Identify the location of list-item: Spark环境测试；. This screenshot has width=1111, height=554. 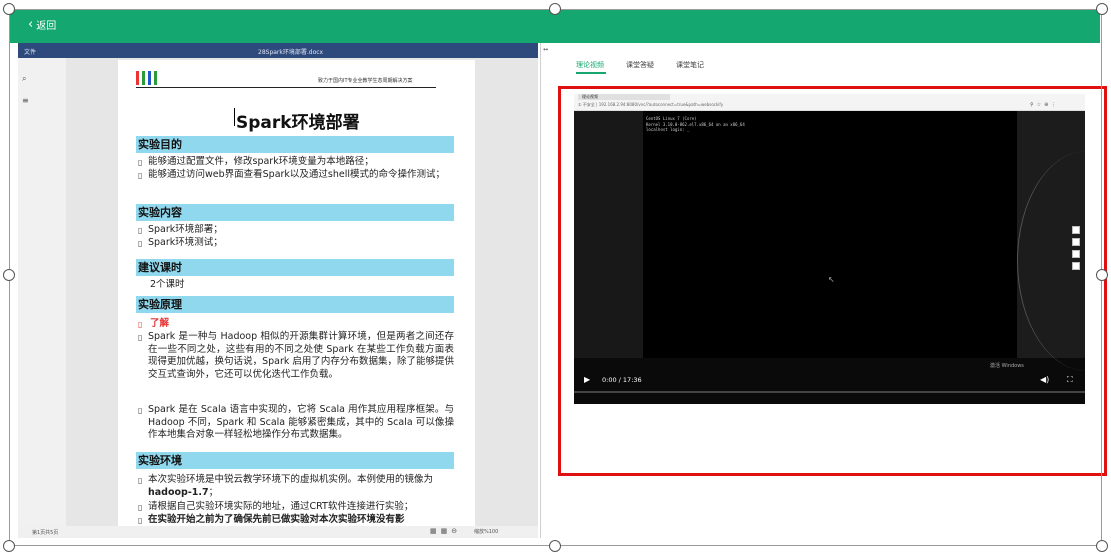
(185, 242).